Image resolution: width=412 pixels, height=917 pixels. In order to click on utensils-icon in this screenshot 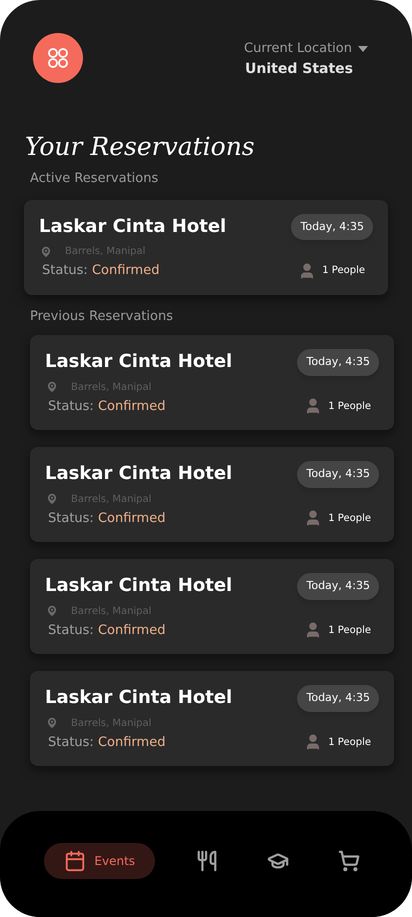, I will do `click(207, 861)`.